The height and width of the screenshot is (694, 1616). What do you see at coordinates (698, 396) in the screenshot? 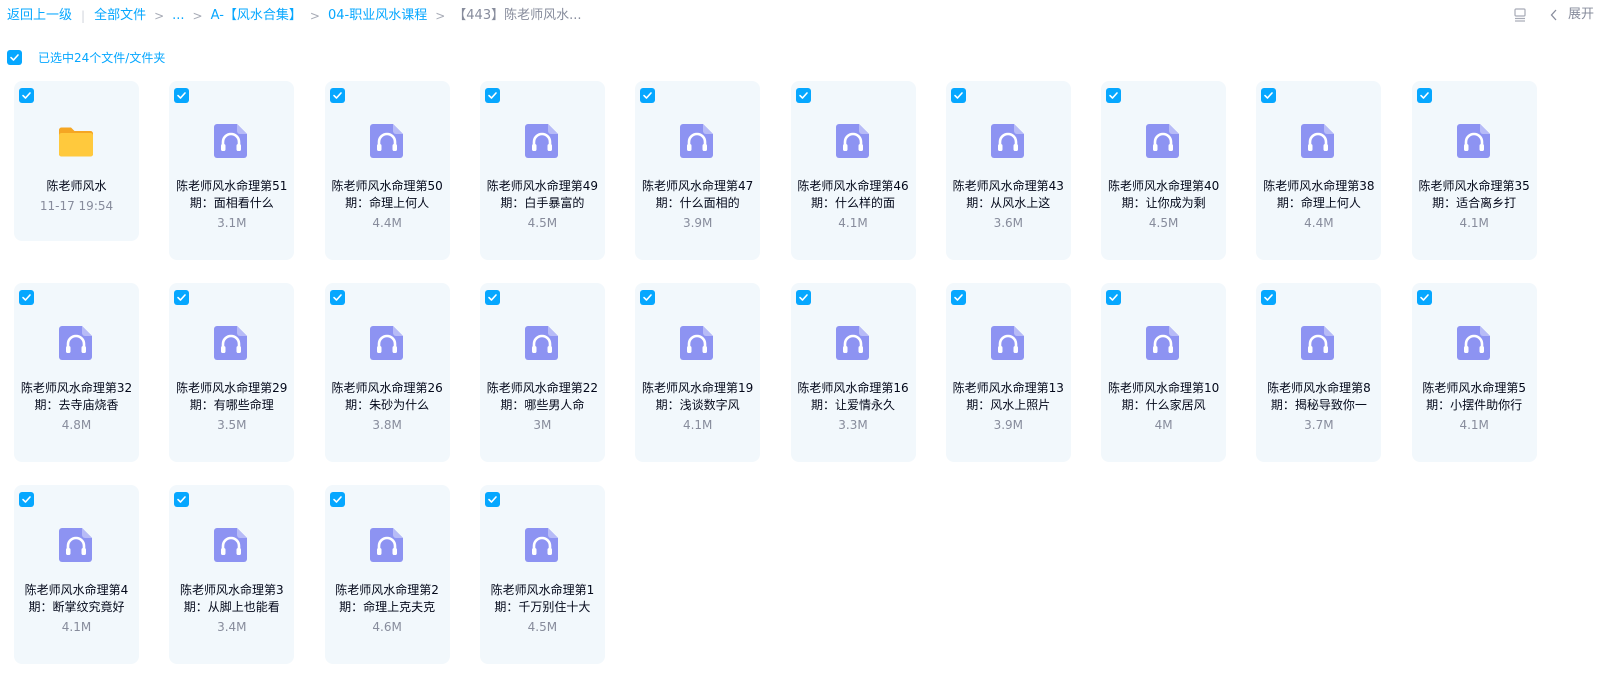
I see `file-name: 陈老师风水命理第19期：浅谈数字风` at bounding box center [698, 396].